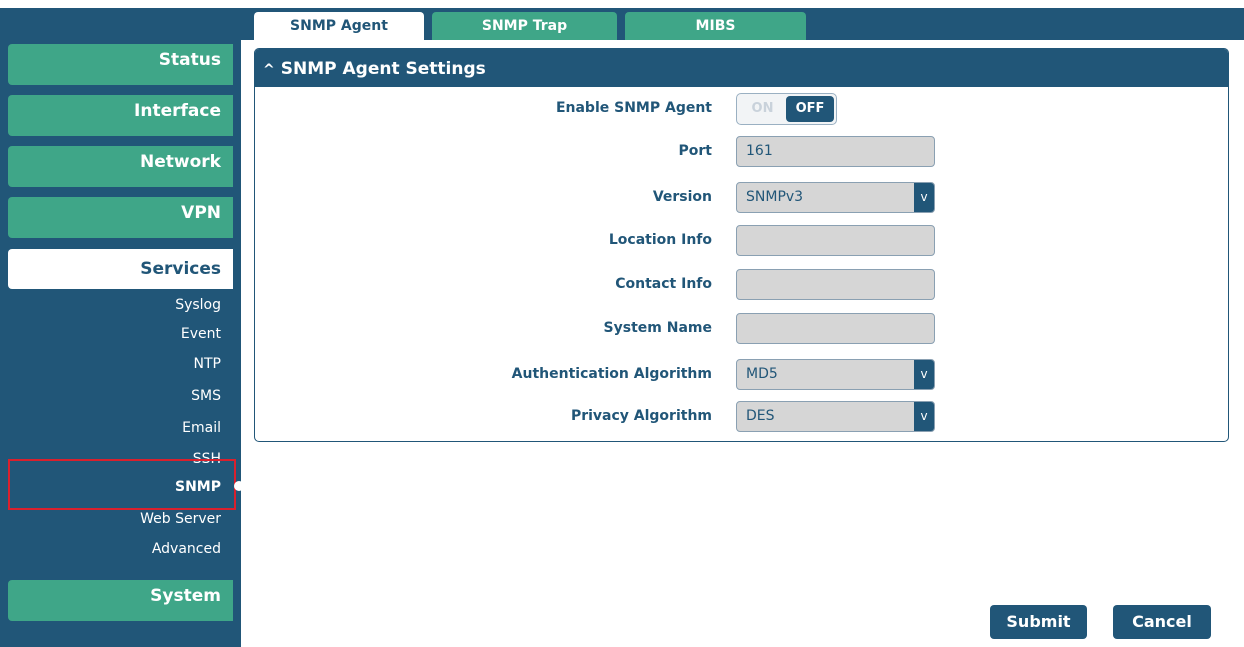  I want to click on sidebar-item-syslog: Syslog, so click(131, 305).